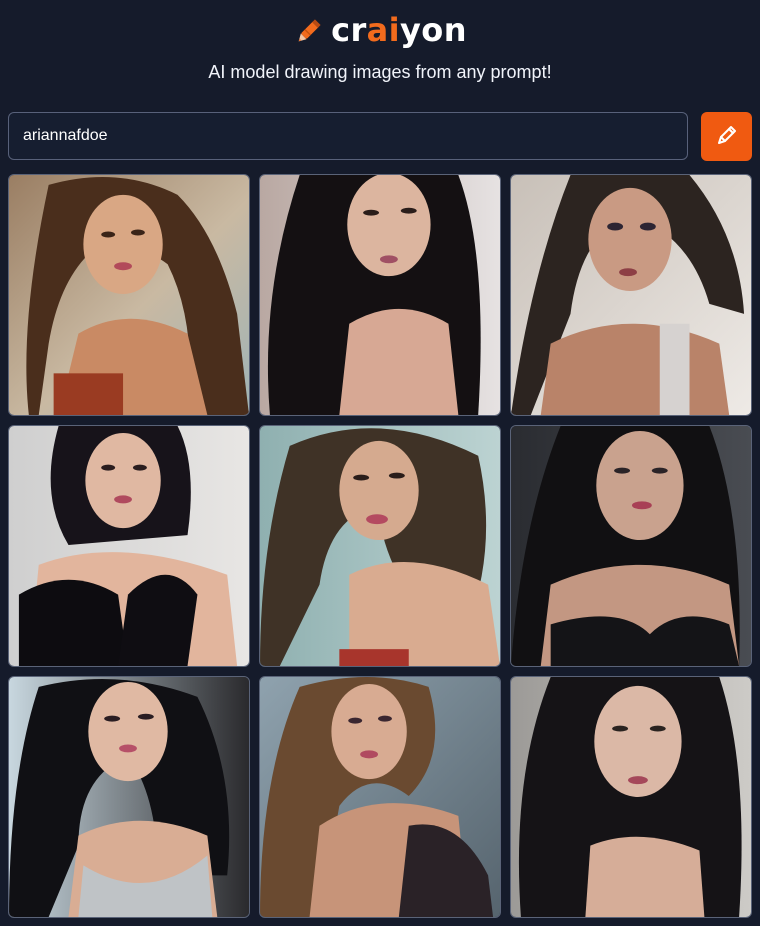 The height and width of the screenshot is (926, 760). Describe the element at coordinates (380, 72) in the screenshot. I see `tagline: AI model drawing images from any prompt!` at that location.